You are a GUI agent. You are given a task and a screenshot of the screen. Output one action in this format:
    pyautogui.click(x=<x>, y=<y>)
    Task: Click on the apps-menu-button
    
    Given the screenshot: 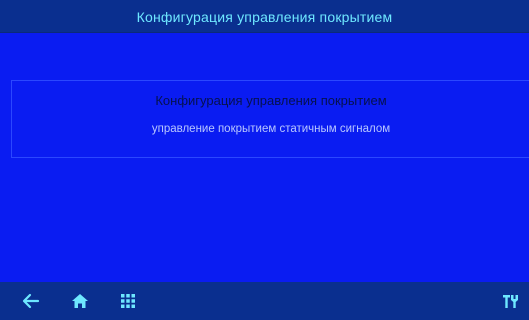 What is the action you would take?
    pyautogui.click(x=128, y=301)
    